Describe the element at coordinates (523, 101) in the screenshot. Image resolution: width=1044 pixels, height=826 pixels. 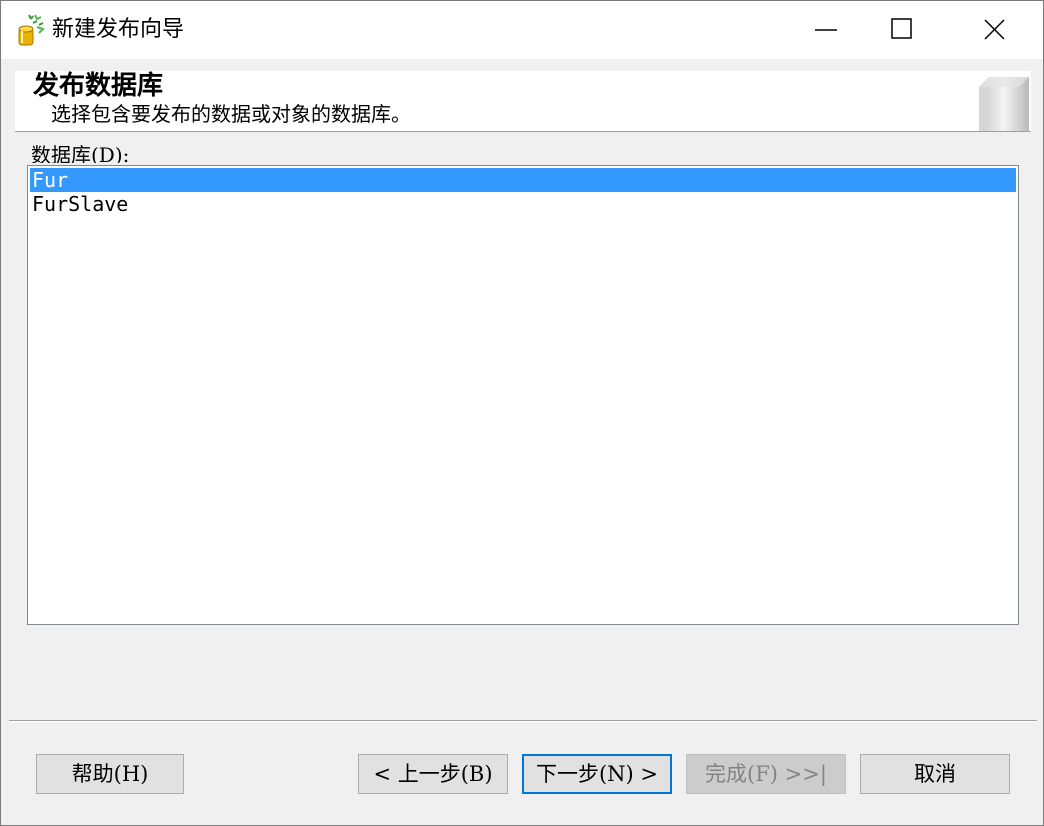
I see `wizard-header: 发布数据库 选择包含要发布的数据或对象的数据库。` at that location.